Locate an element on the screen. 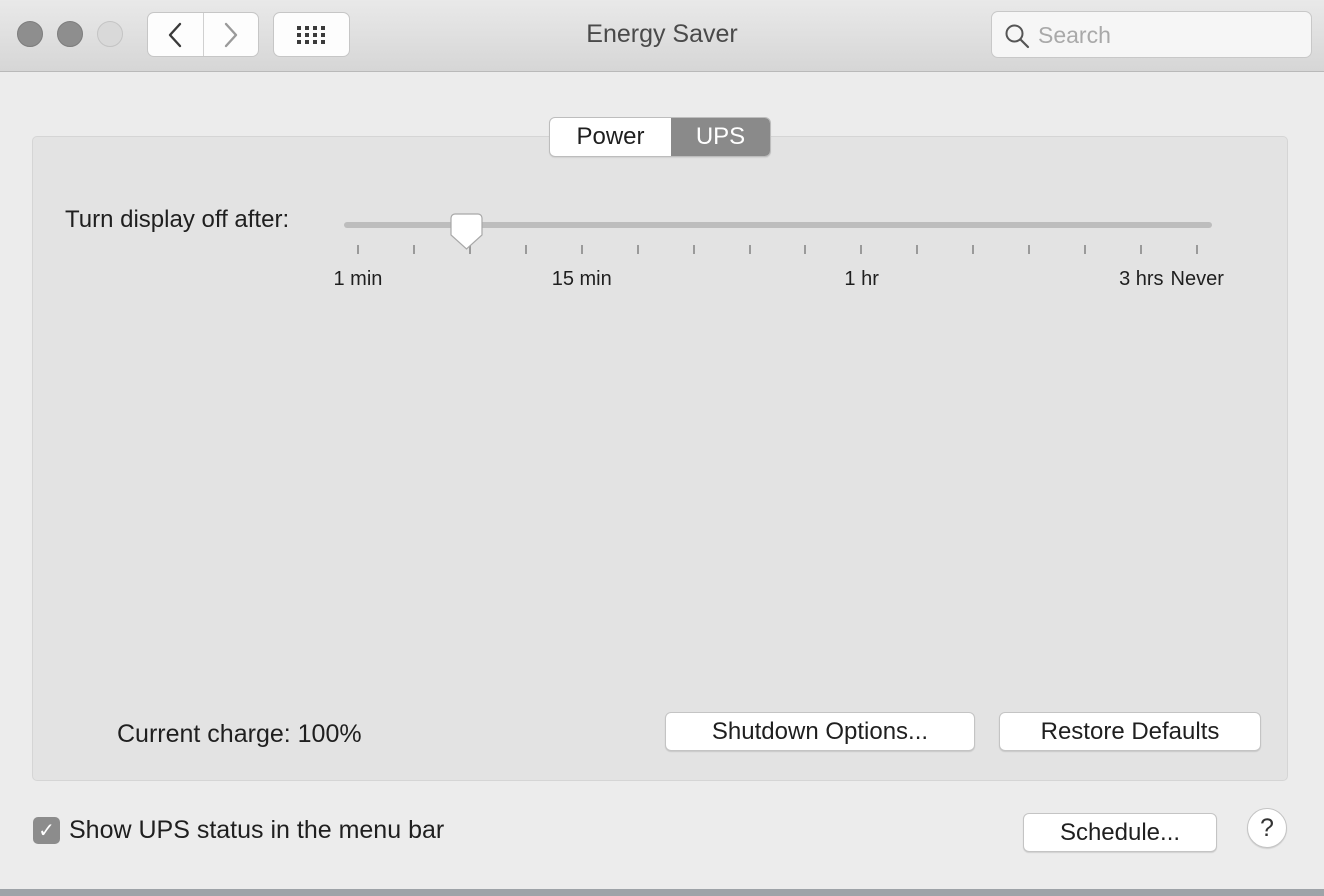  show-ups-status-label: Show UPS status in the menu bar is located at coordinates (257, 830).